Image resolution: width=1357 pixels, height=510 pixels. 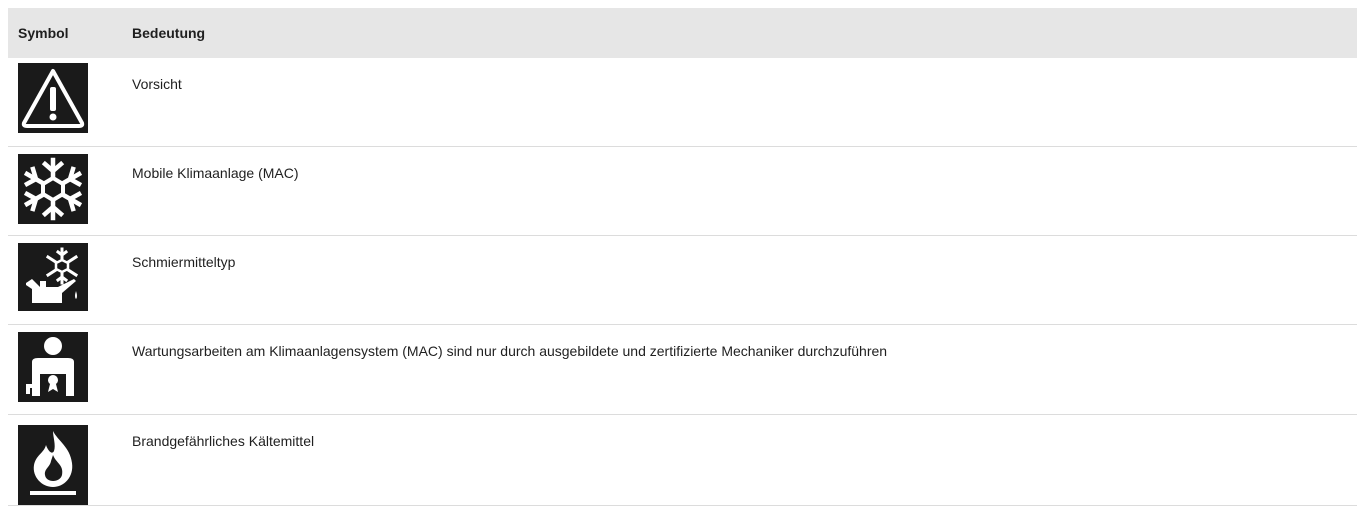 What do you see at coordinates (53, 98) in the screenshot?
I see `warning-triangle-icon` at bounding box center [53, 98].